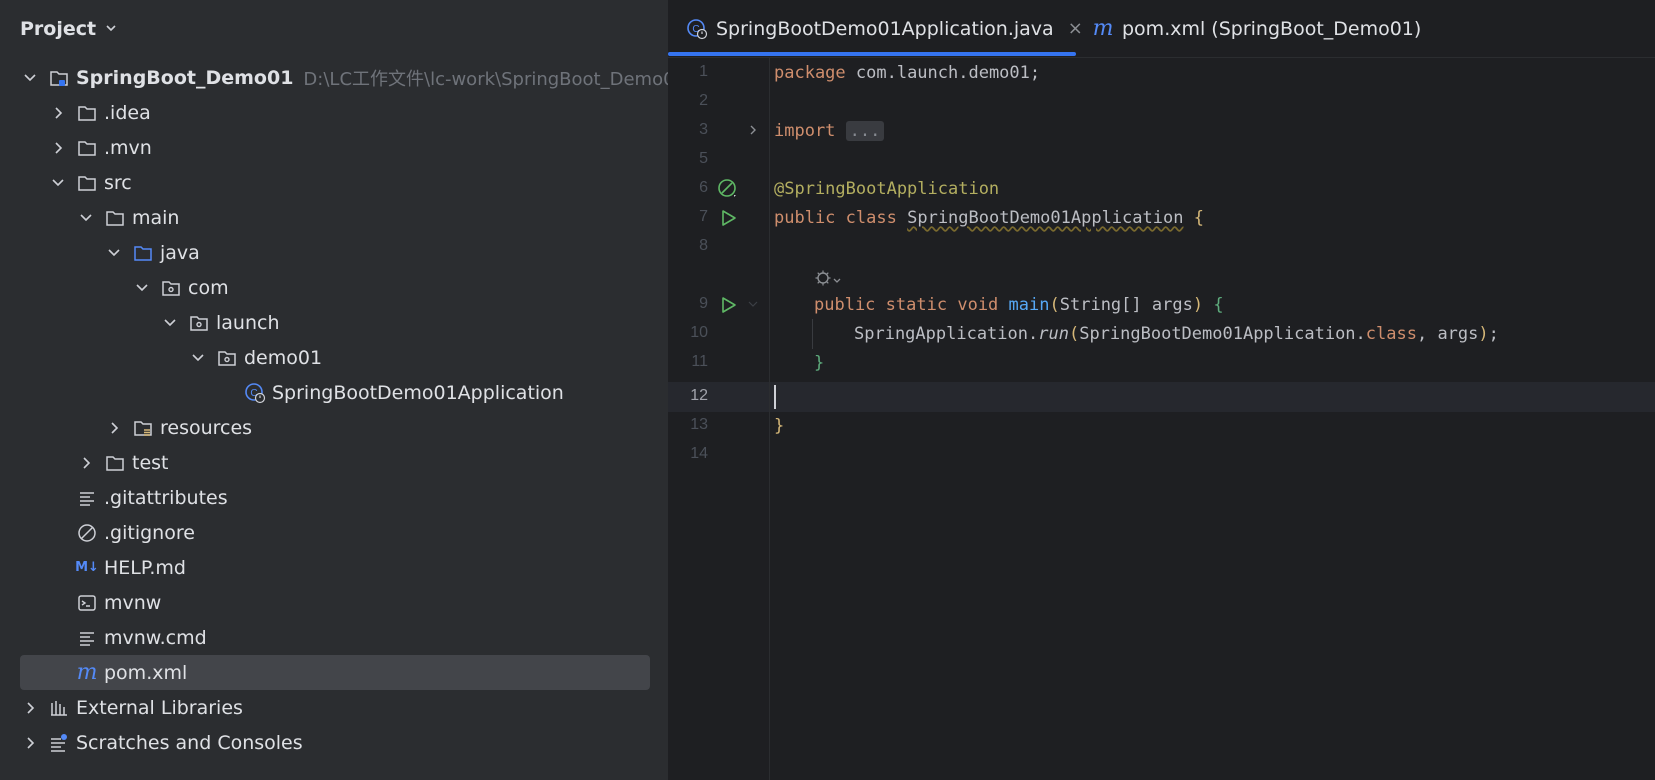 The height and width of the screenshot is (780, 1655). I want to click on tree-item-label: Scratches and Consoles, so click(189, 742).